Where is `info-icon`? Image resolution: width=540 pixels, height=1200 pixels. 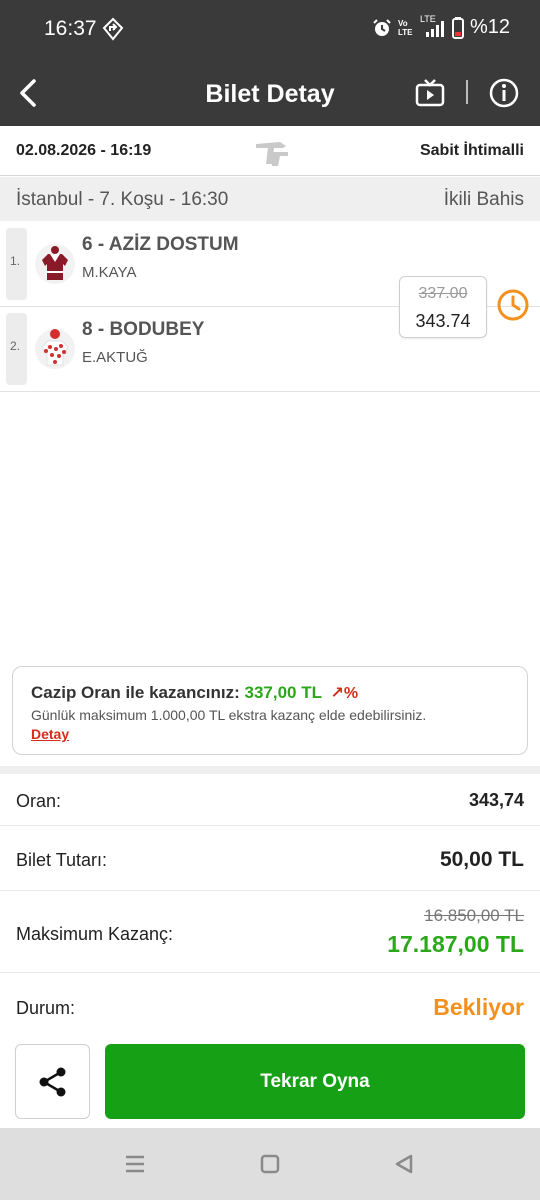
info-icon is located at coordinates (504, 93).